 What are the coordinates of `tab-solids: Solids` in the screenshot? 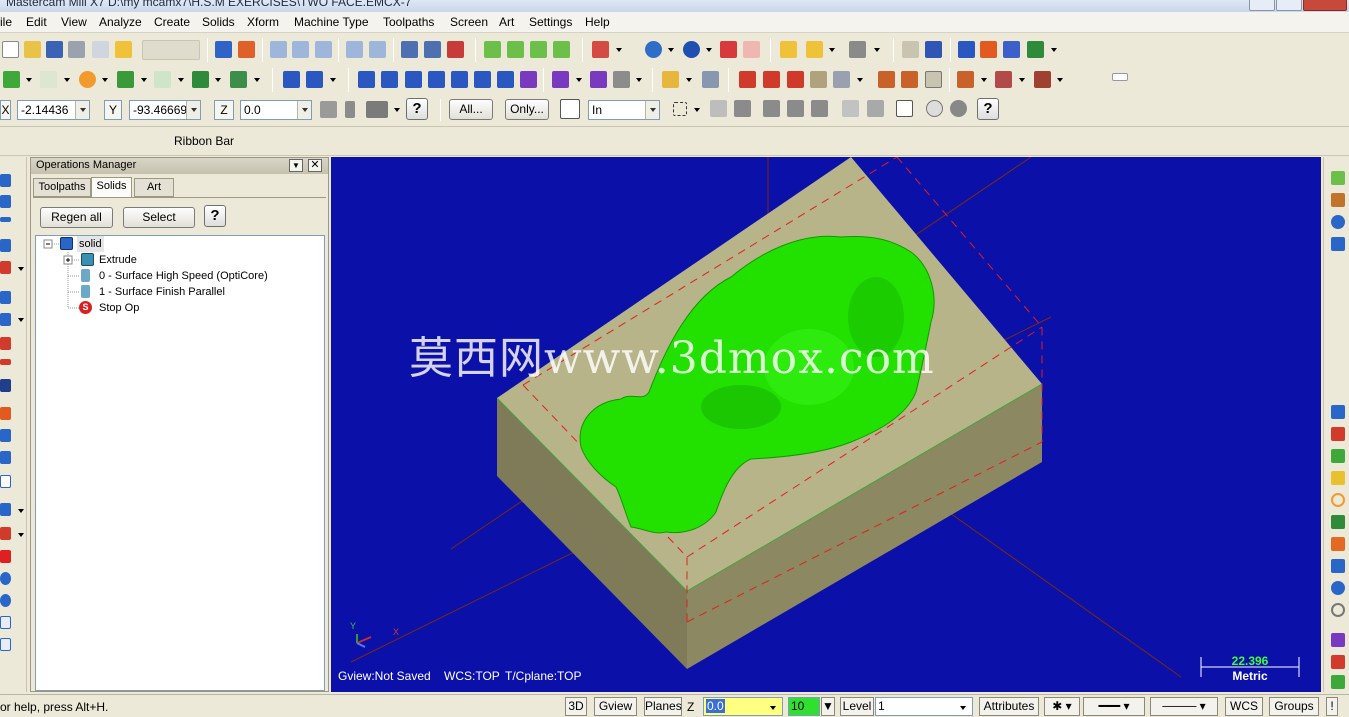 It's located at (111, 187).